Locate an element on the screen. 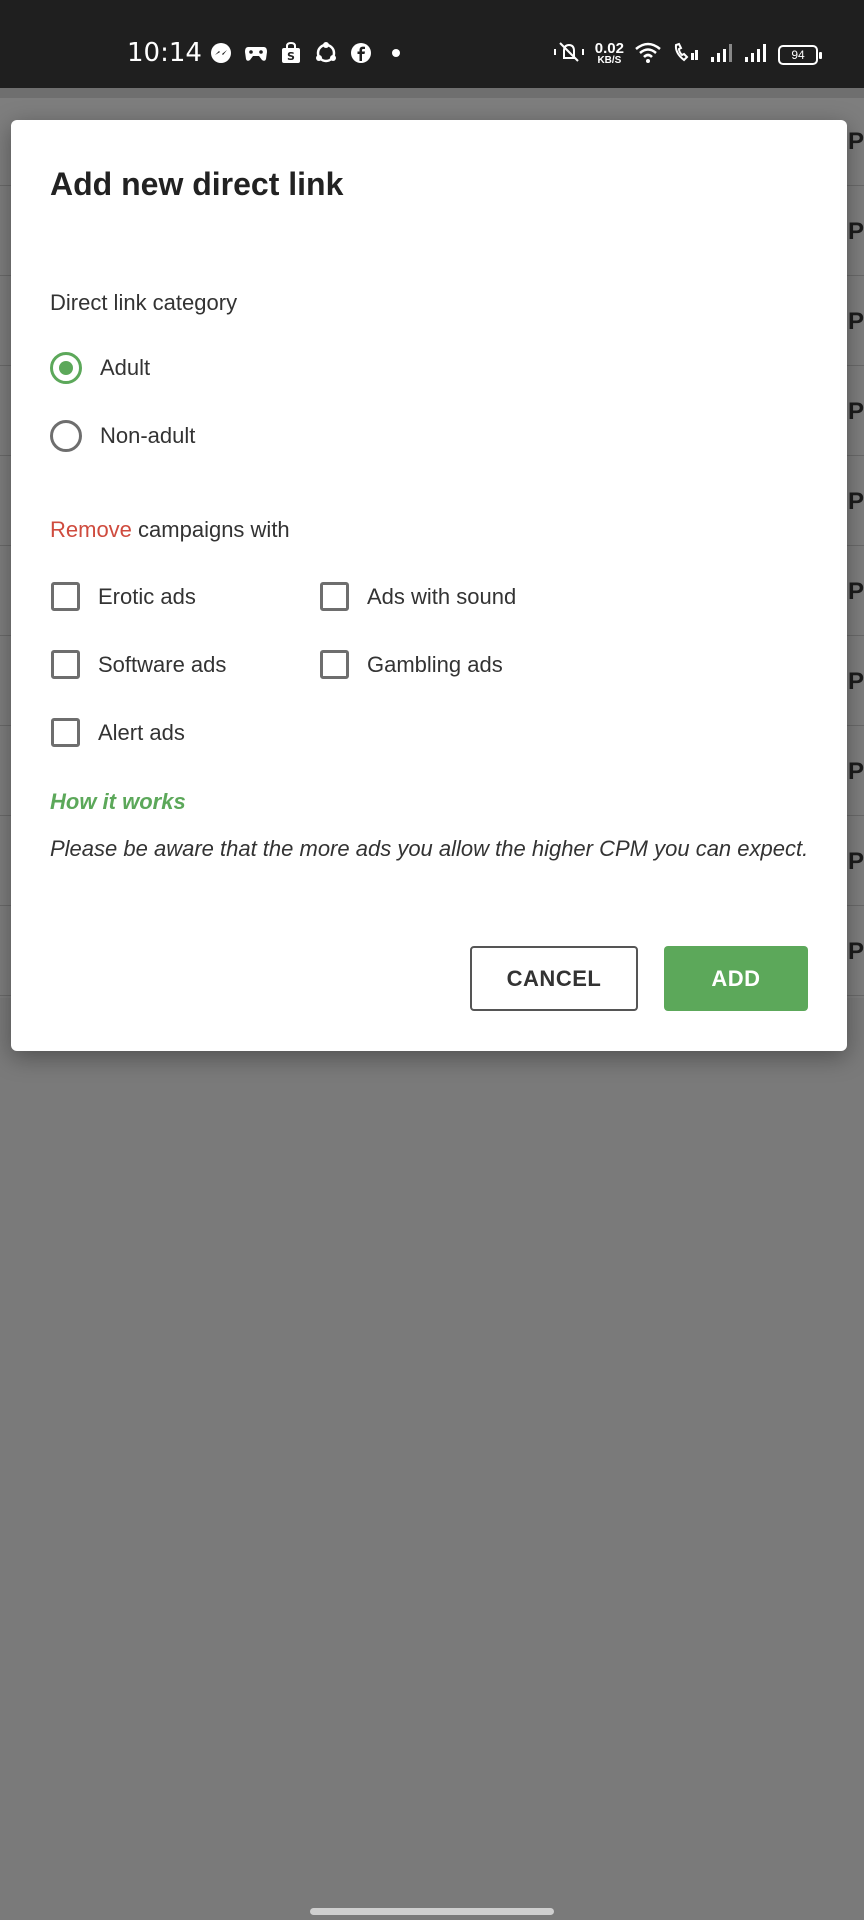  checkbox-label-ads-with-sound: Ads with sound is located at coordinates (442, 596).